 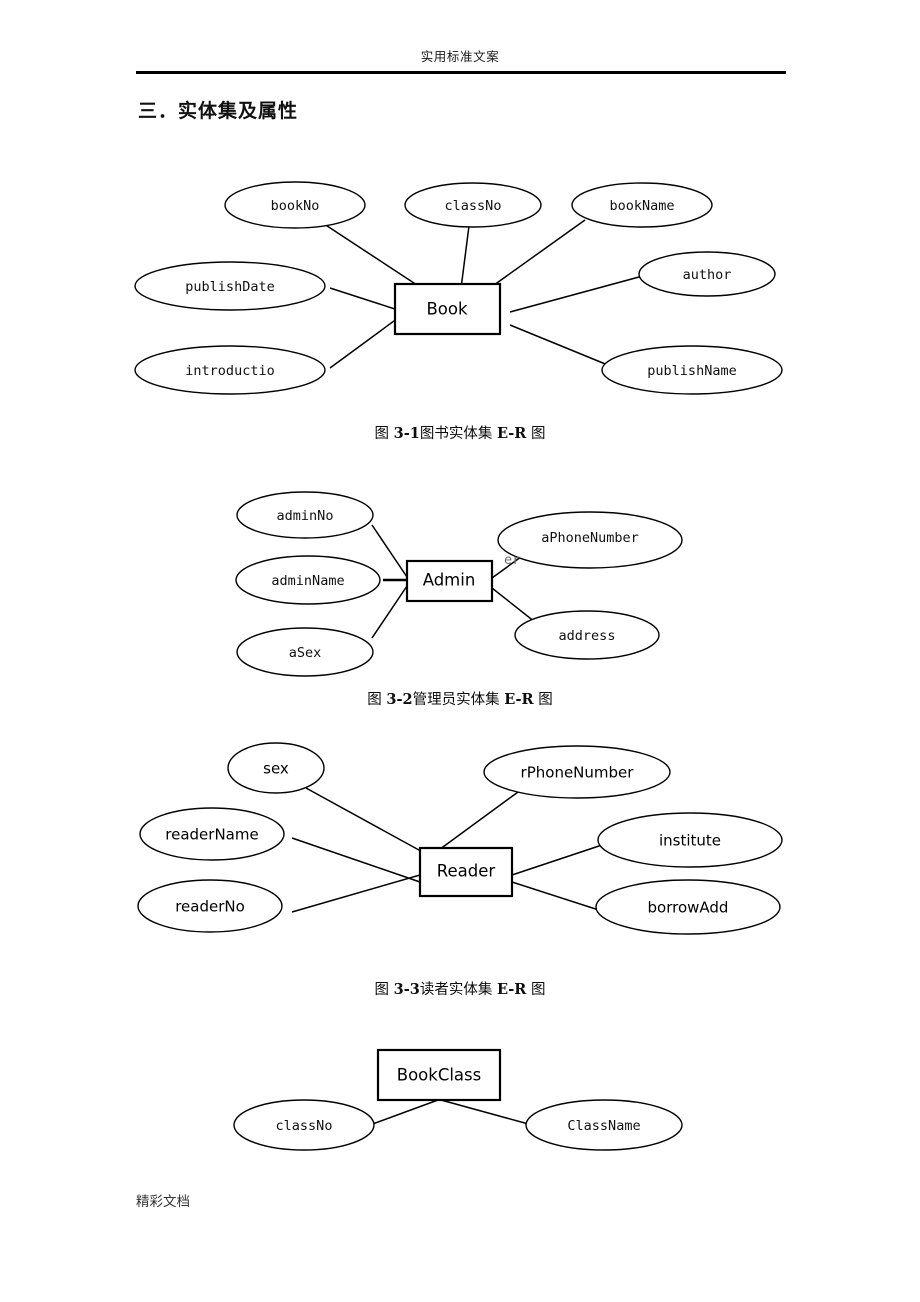 I want to click on header-title: 实用标准文案, so click(x=460, y=56).